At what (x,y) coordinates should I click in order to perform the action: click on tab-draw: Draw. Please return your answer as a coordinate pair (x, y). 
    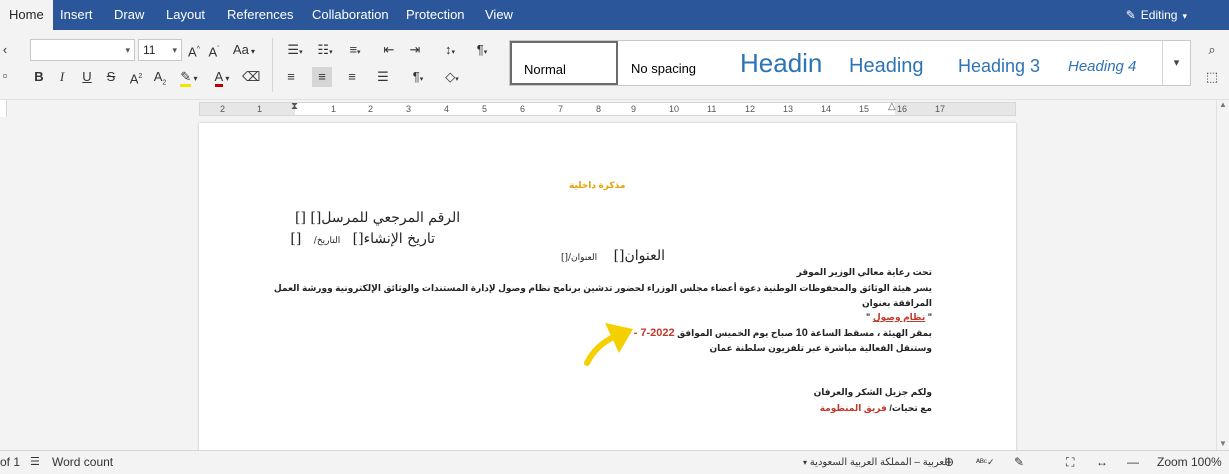
    Looking at the image, I should click on (129, 15).